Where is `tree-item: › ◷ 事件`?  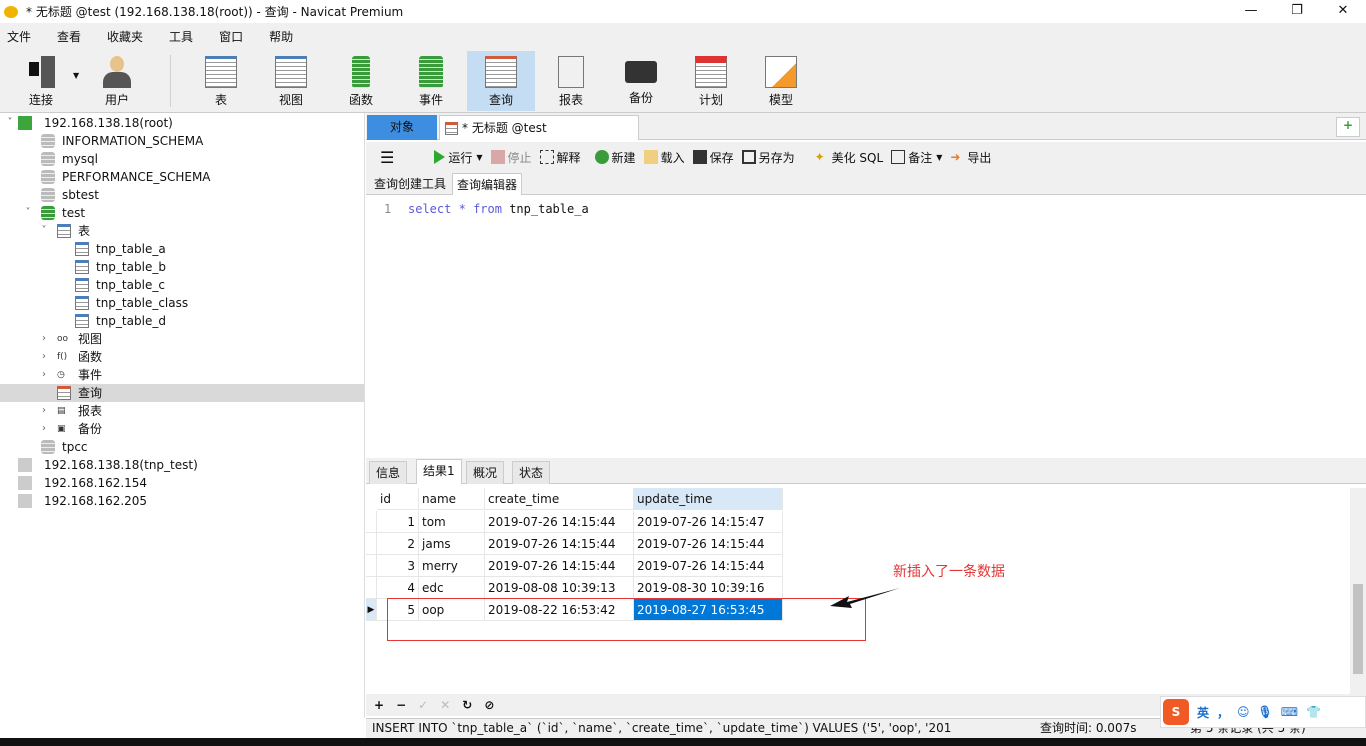 tree-item: › ◷ 事件 is located at coordinates (182, 375).